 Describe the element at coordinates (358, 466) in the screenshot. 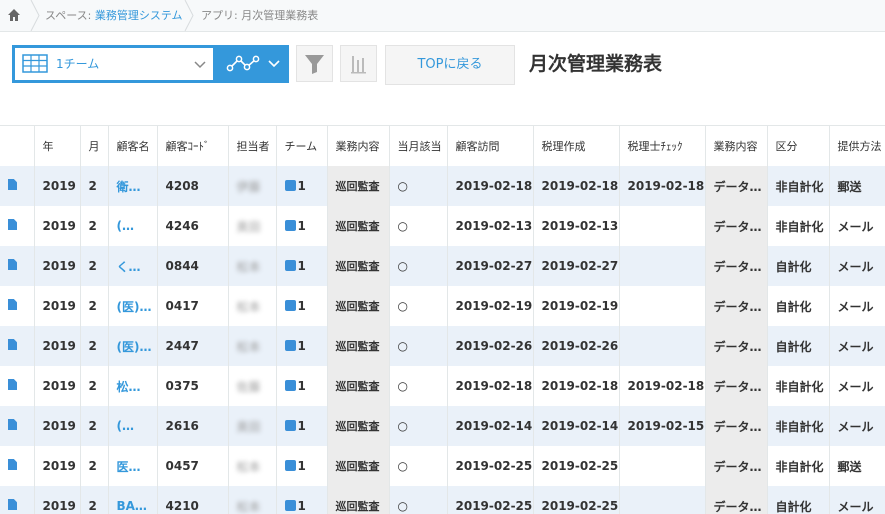

I see `cell-work: 巡回監査` at that location.